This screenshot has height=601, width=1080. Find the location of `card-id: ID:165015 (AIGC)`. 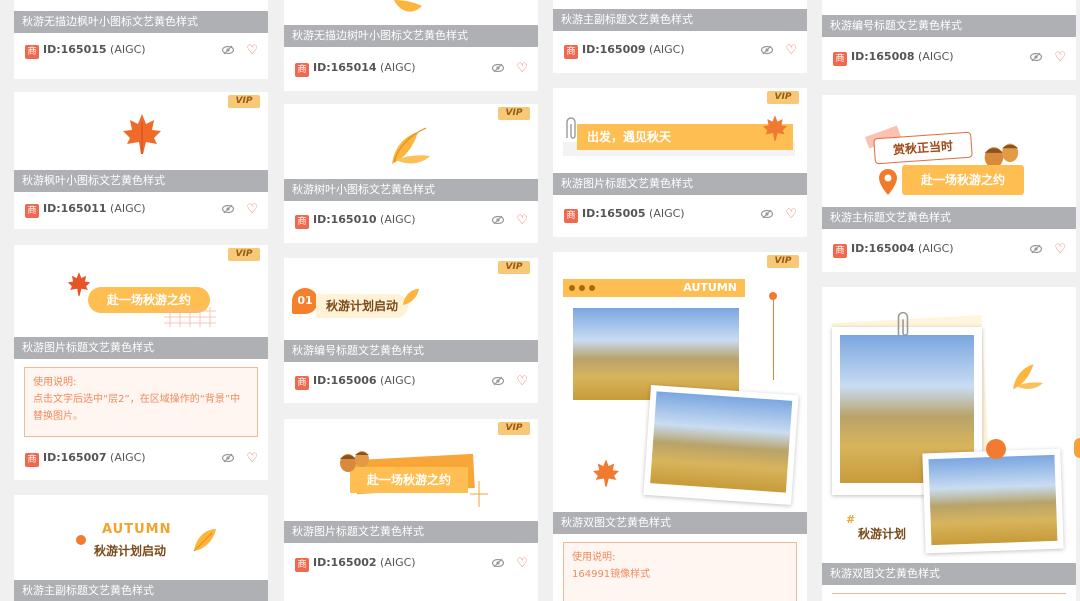

card-id: ID:165015 (AIGC) is located at coordinates (94, 49).